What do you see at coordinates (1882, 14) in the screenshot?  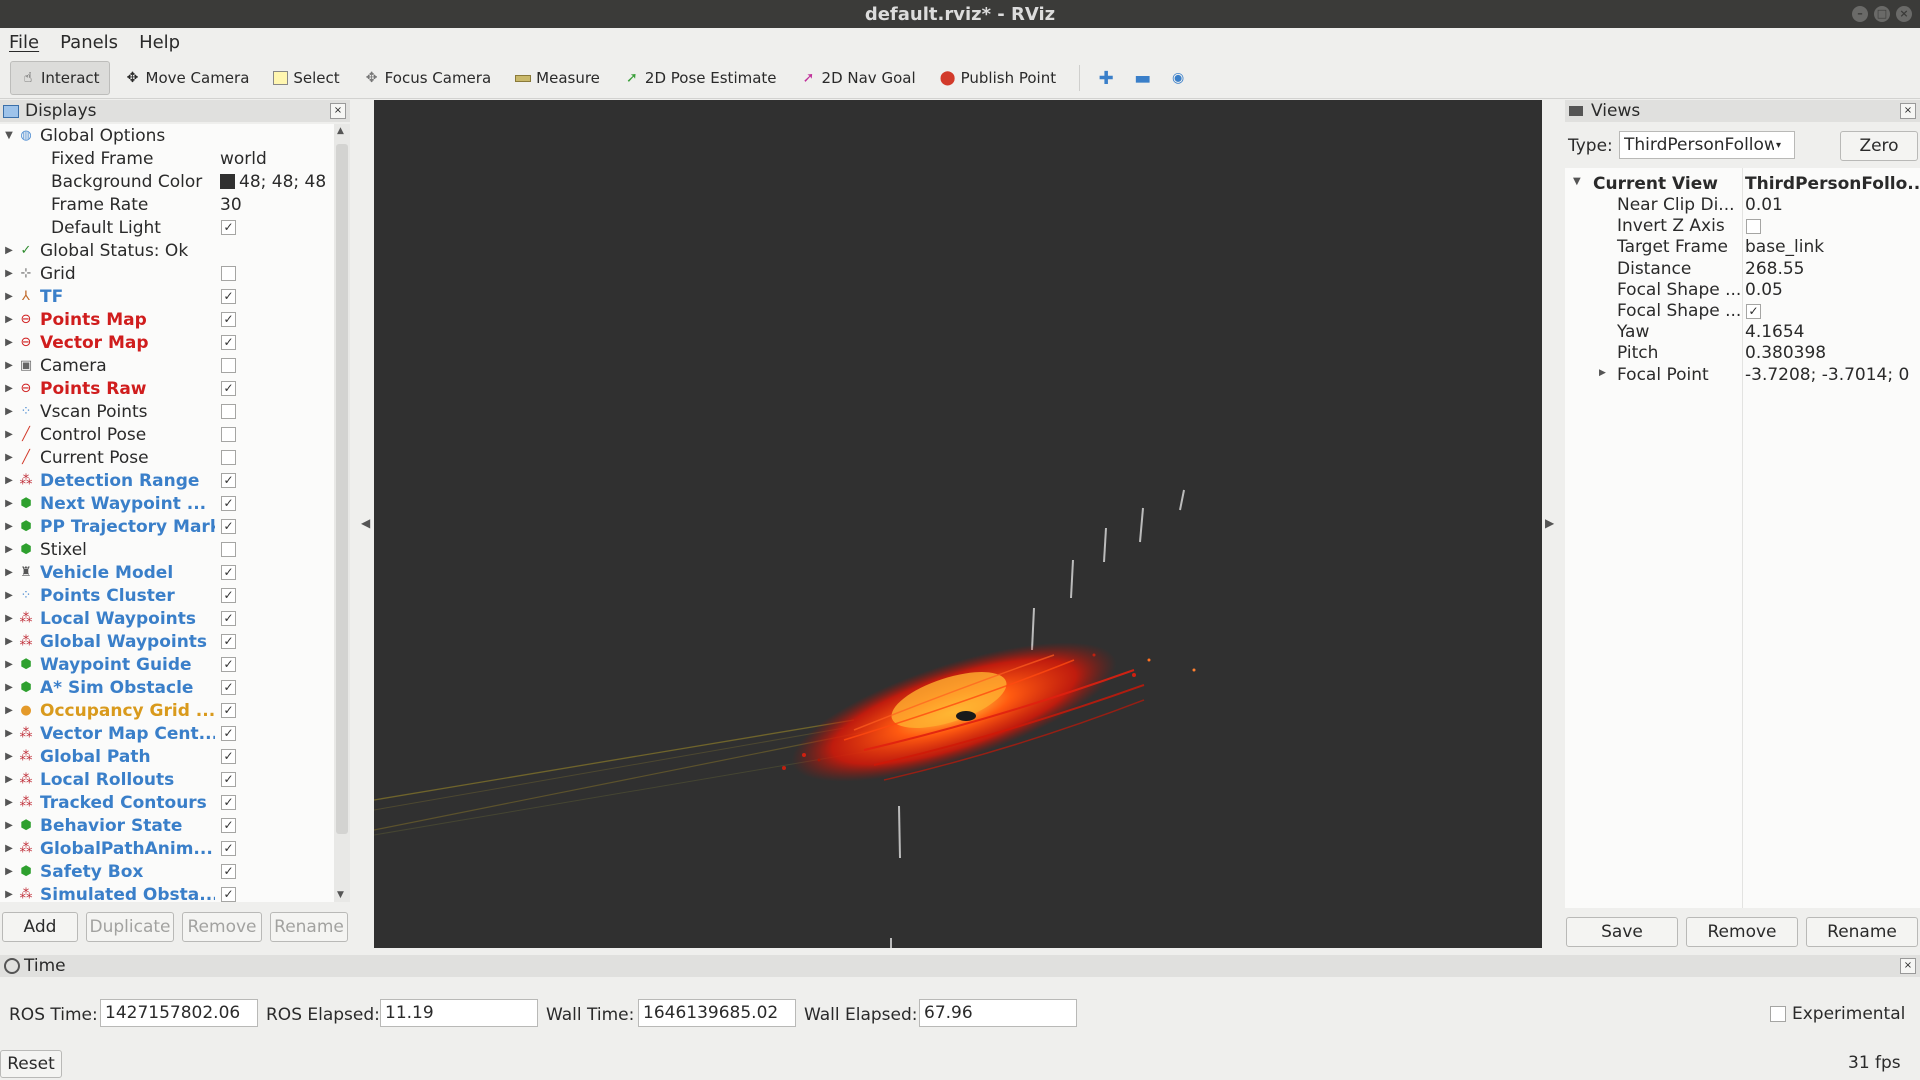 I see `maximize-icon: □` at bounding box center [1882, 14].